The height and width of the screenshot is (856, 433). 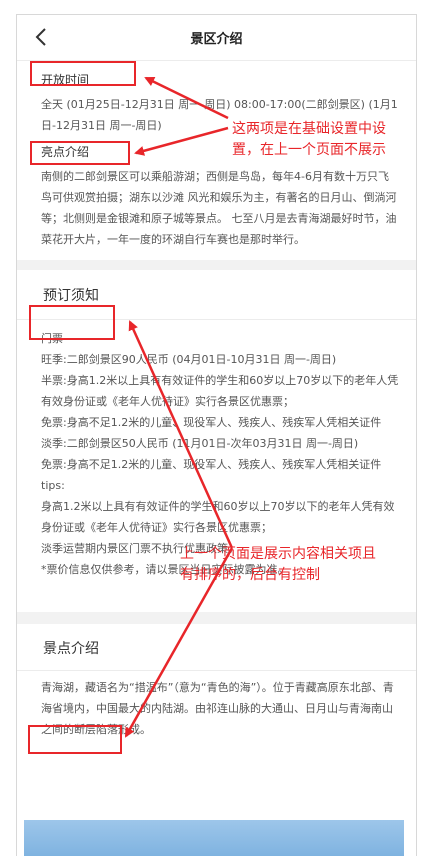 What do you see at coordinates (71, 296) in the screenshot?
I see `booking-heading: 预订须知` at bounding box center [71, 296].